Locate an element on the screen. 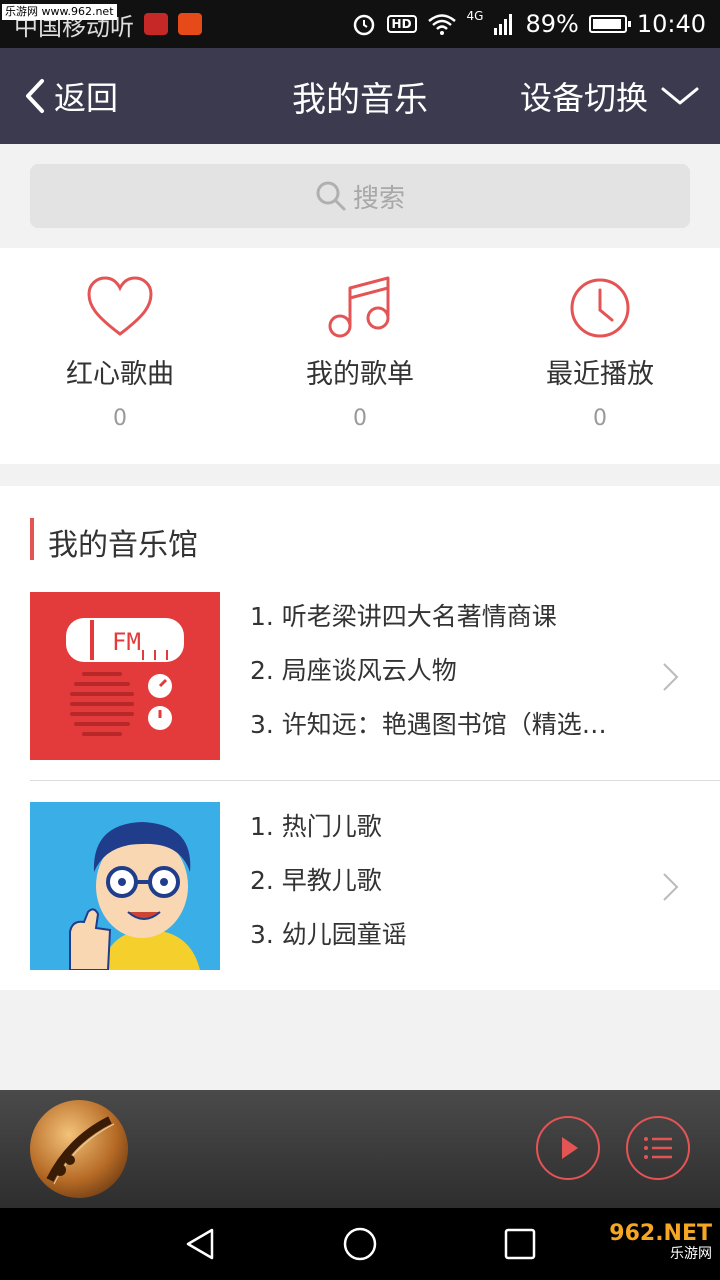  video-notification-icon is located at coordinates (190, 24).